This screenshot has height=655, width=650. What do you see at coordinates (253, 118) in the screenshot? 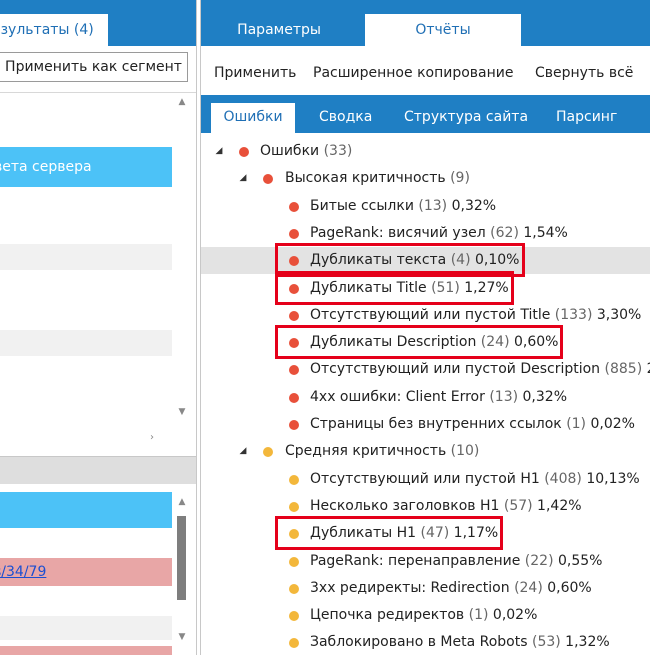
I see `tab-errors: Ошибки` at bounding box center [253, 118].